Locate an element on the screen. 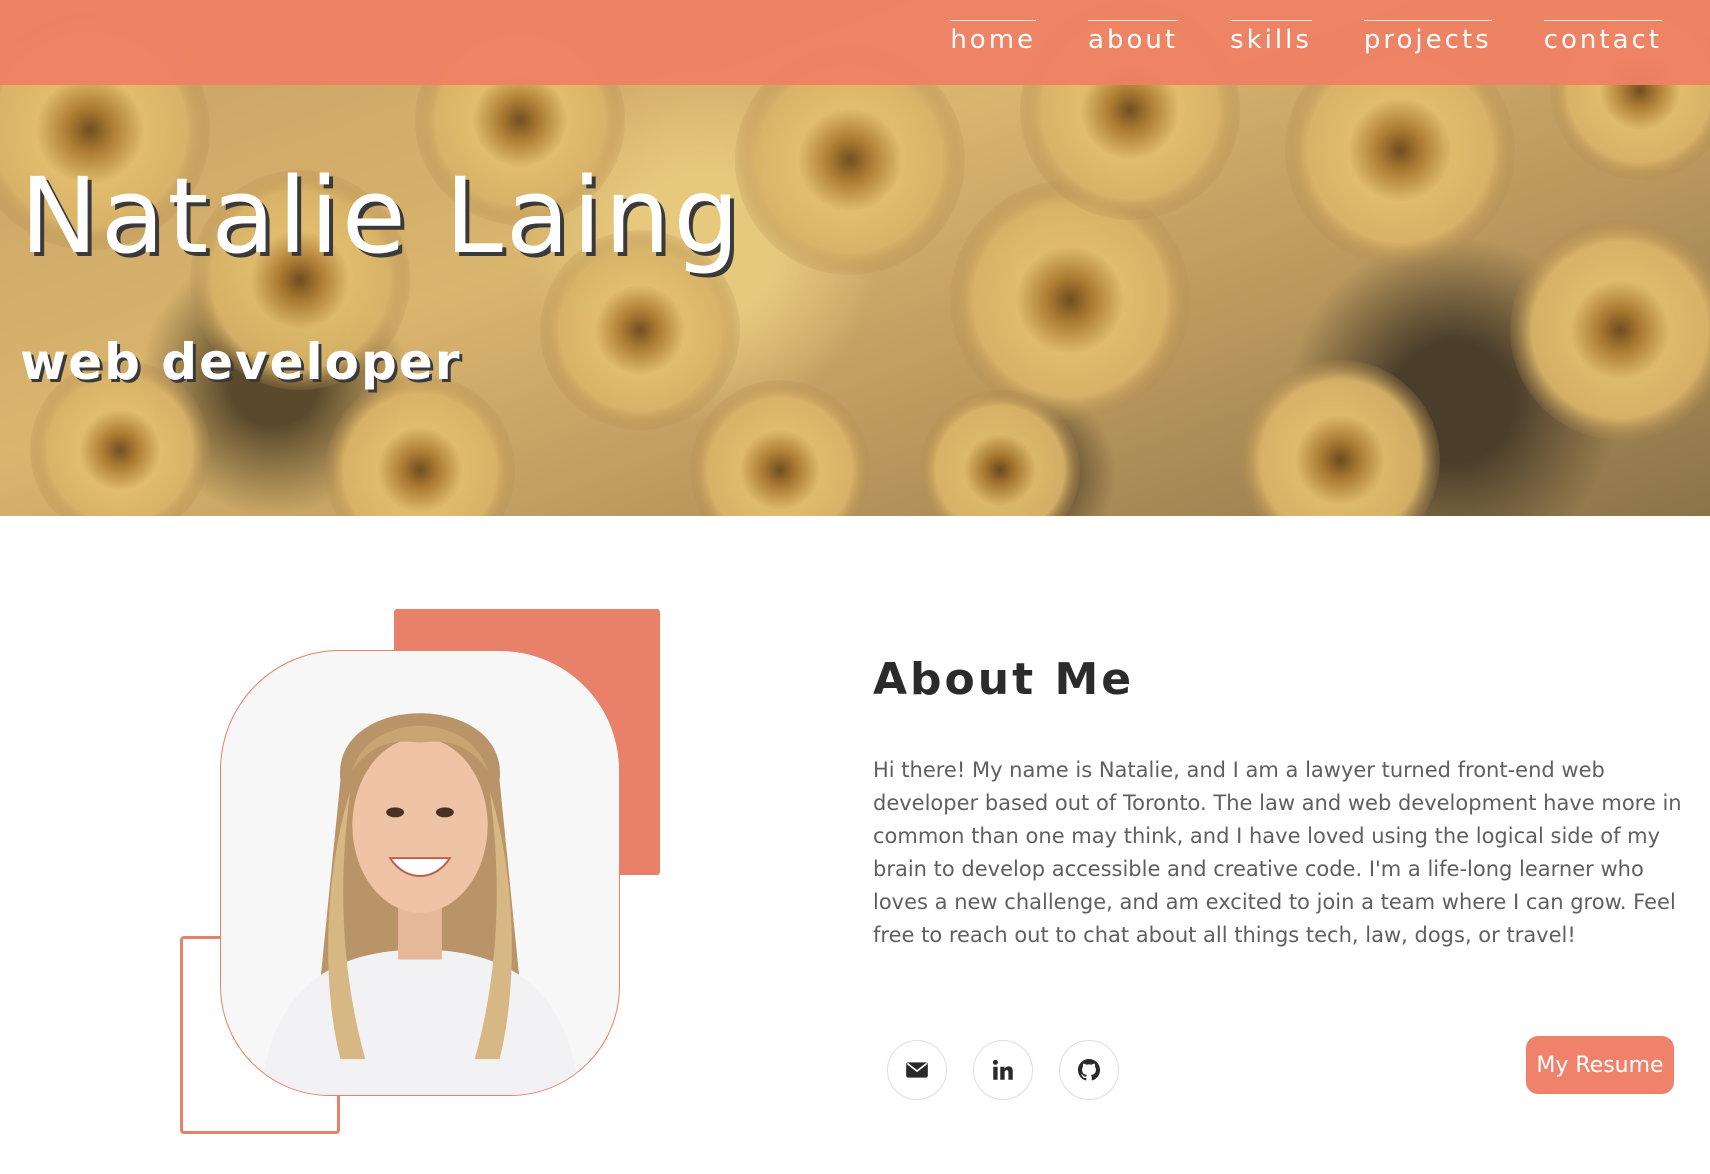 The width and height of the screenshot is (1710, 1174). social-links is located at coordinates (1016, 1070).